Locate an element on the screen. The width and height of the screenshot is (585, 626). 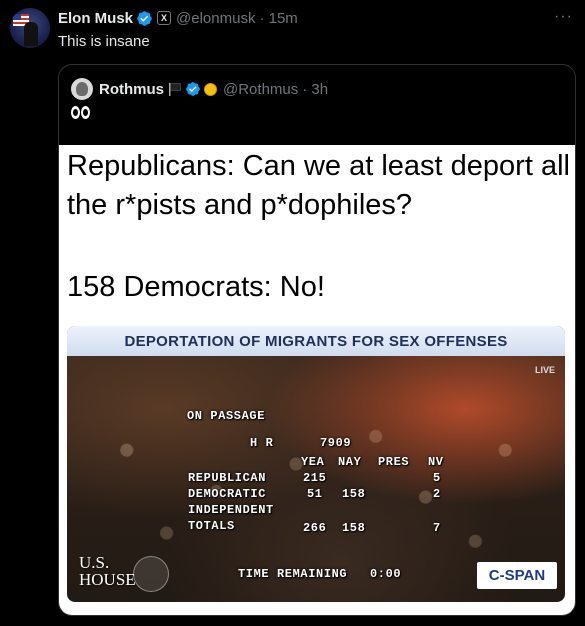
quoted-author-avatar is located at coordinates (82, 89).